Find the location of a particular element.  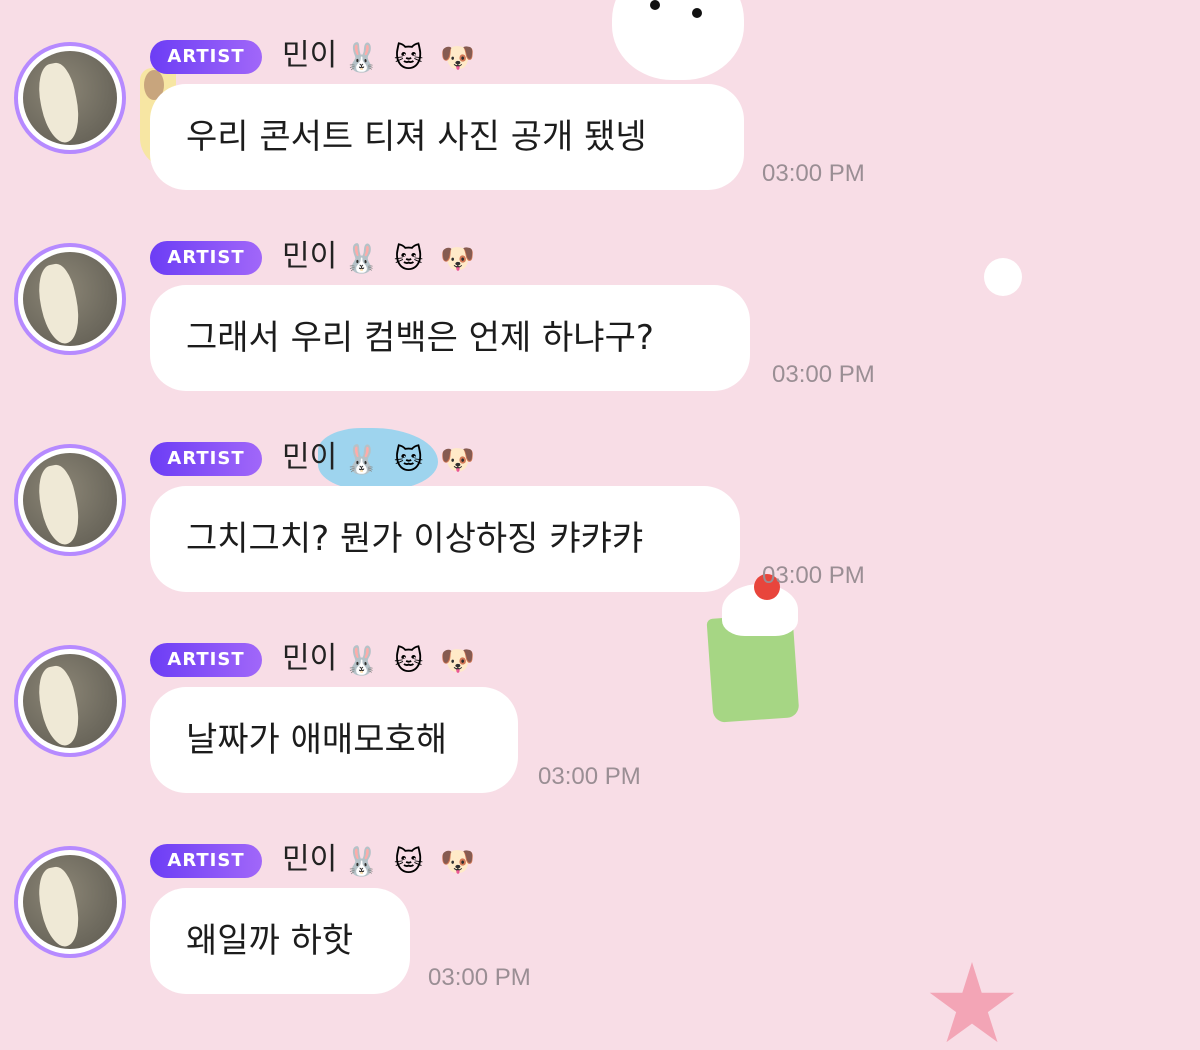

bunny-eye-right is located at coordinates (697, 13).